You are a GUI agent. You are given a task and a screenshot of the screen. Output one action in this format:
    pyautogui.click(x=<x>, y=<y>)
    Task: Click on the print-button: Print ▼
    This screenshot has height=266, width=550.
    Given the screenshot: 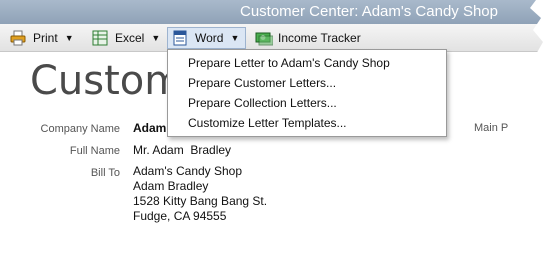 What is the action you would take?
    pyautogui.click(x=42, y=38)
    